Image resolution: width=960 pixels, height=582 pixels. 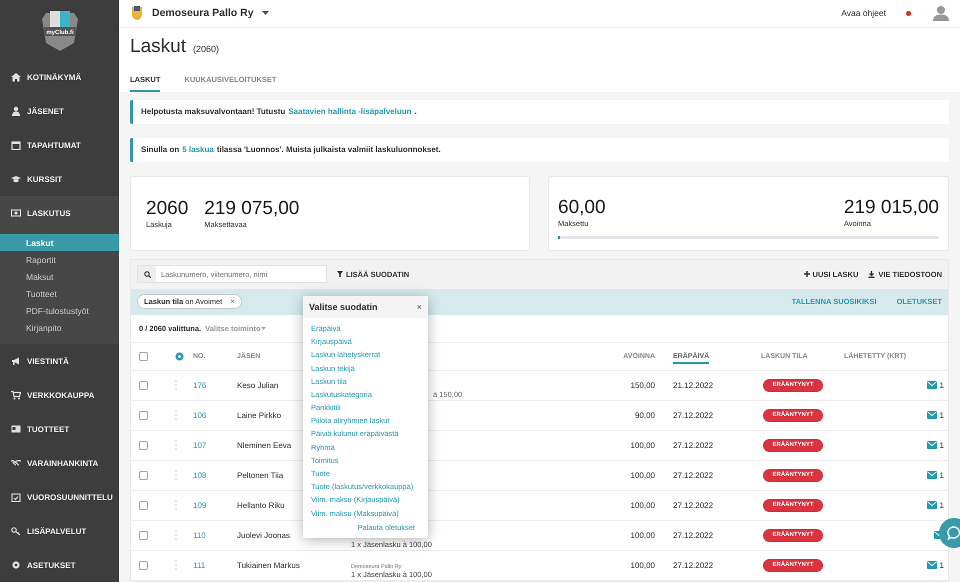 I want to click on table-cell: Hellanto Riku, so click(x=261, y=505).